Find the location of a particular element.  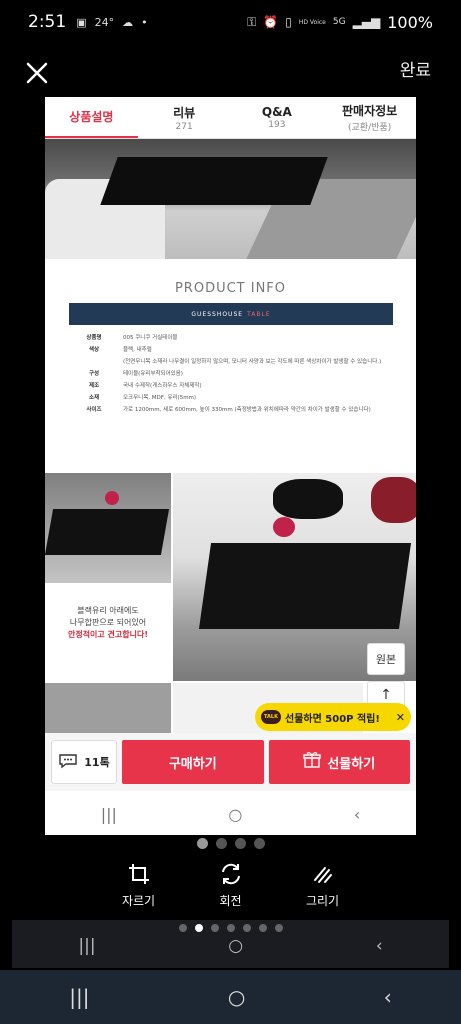

kakao-talk-icon: TALK is located at coordinates (271, 717).